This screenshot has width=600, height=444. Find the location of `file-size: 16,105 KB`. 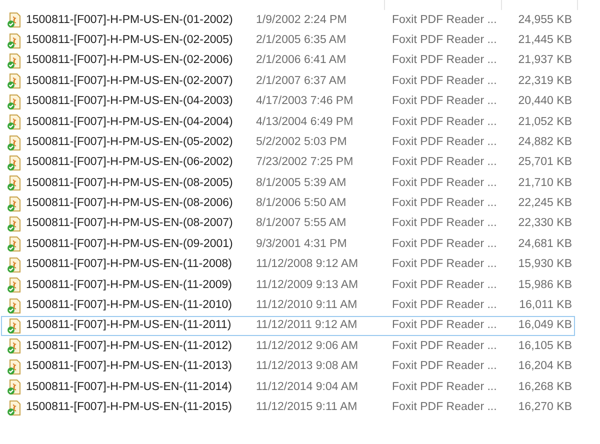

file-size: 16,105 KB is located at coordinates (544, 346).